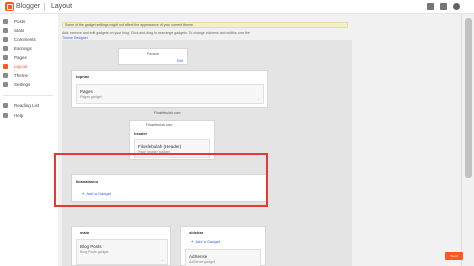  What do you see at coordinates (30, 57) in the screenshot?
I see `sidebar-item-pages: Pages` at bounding box center [30, 57].